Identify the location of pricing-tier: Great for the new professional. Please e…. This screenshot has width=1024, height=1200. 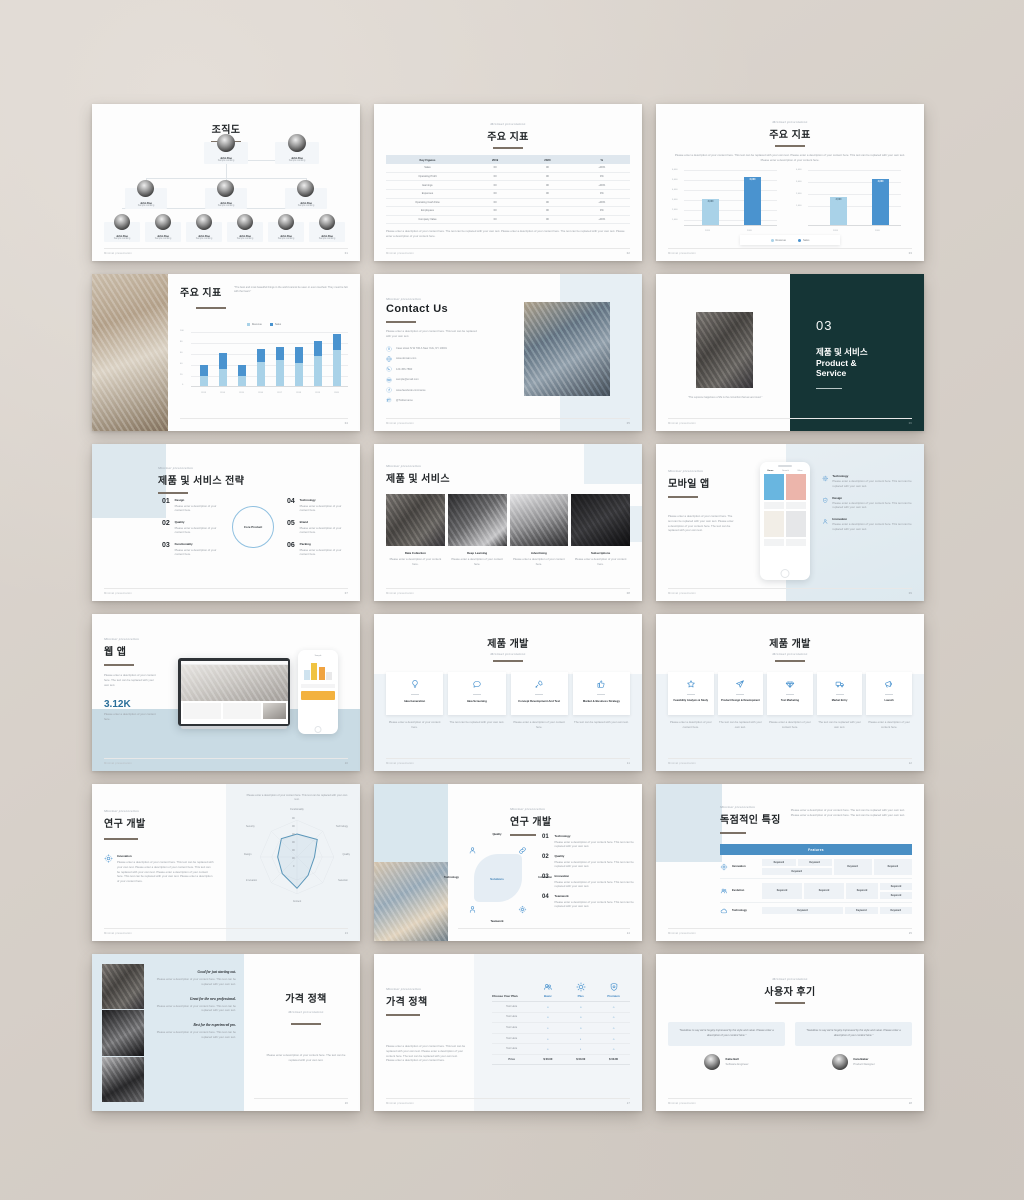
(193, 1005).